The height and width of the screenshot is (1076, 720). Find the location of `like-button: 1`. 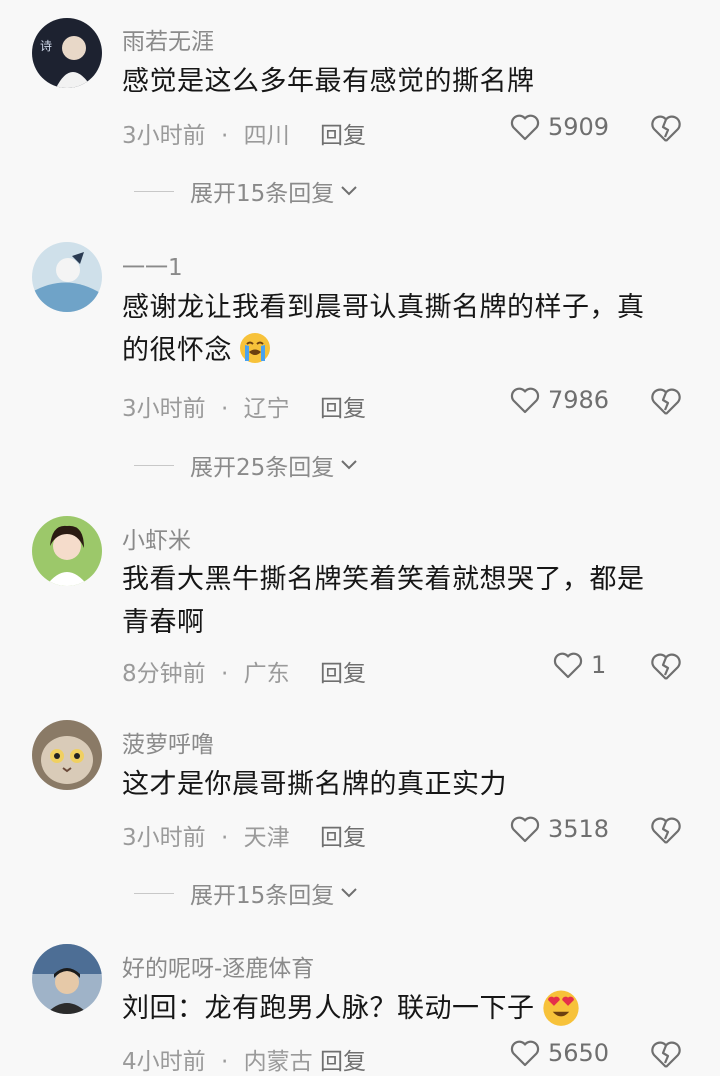

like-button: 1 is located at coordinates (579, 665).